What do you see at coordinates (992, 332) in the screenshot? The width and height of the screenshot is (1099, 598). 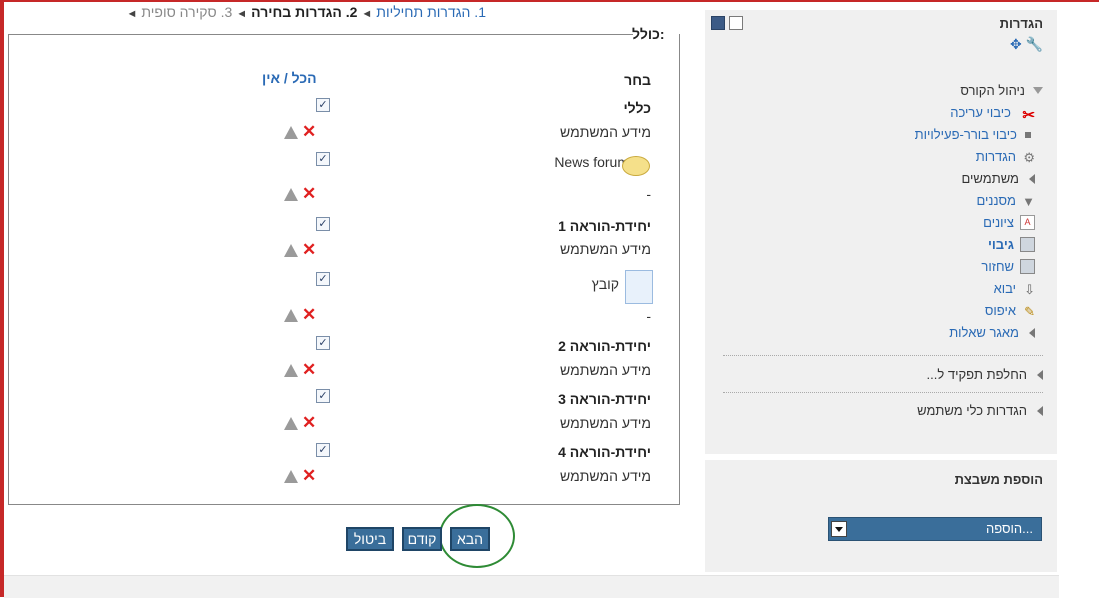 I see `nav-item-question-bank: מאגר שאלות` at bounding box center [992, 332].